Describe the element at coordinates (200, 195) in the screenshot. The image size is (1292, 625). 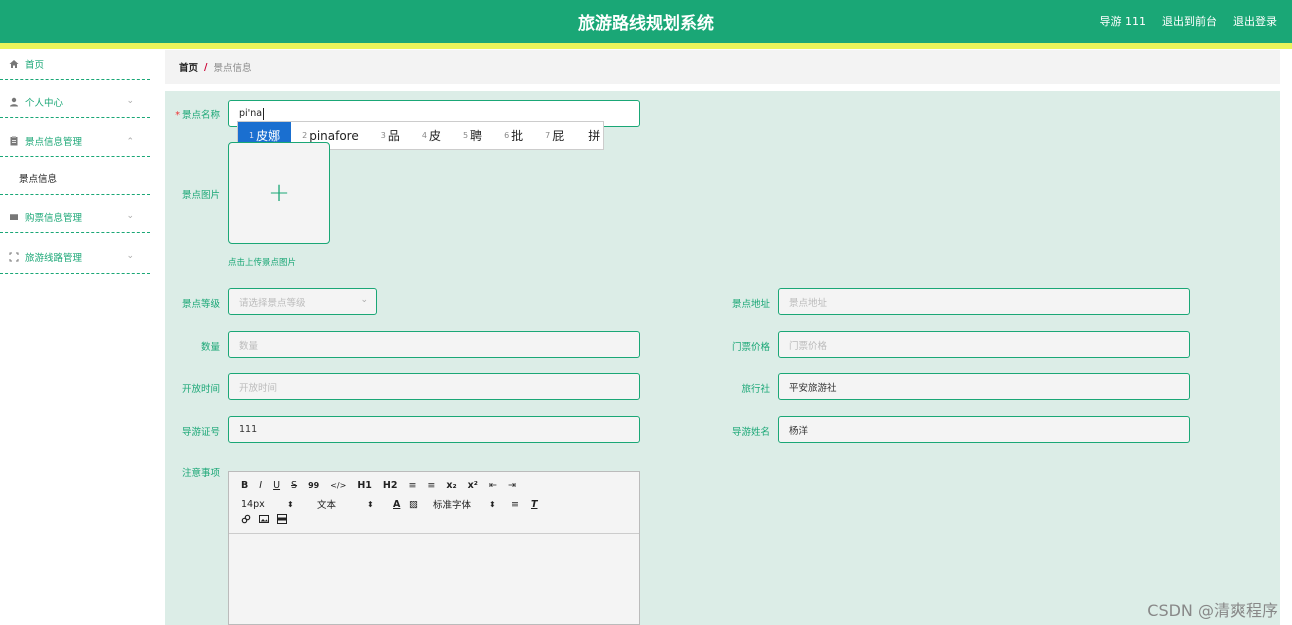
I see `scenic-image-label: 景点图片` at that location.